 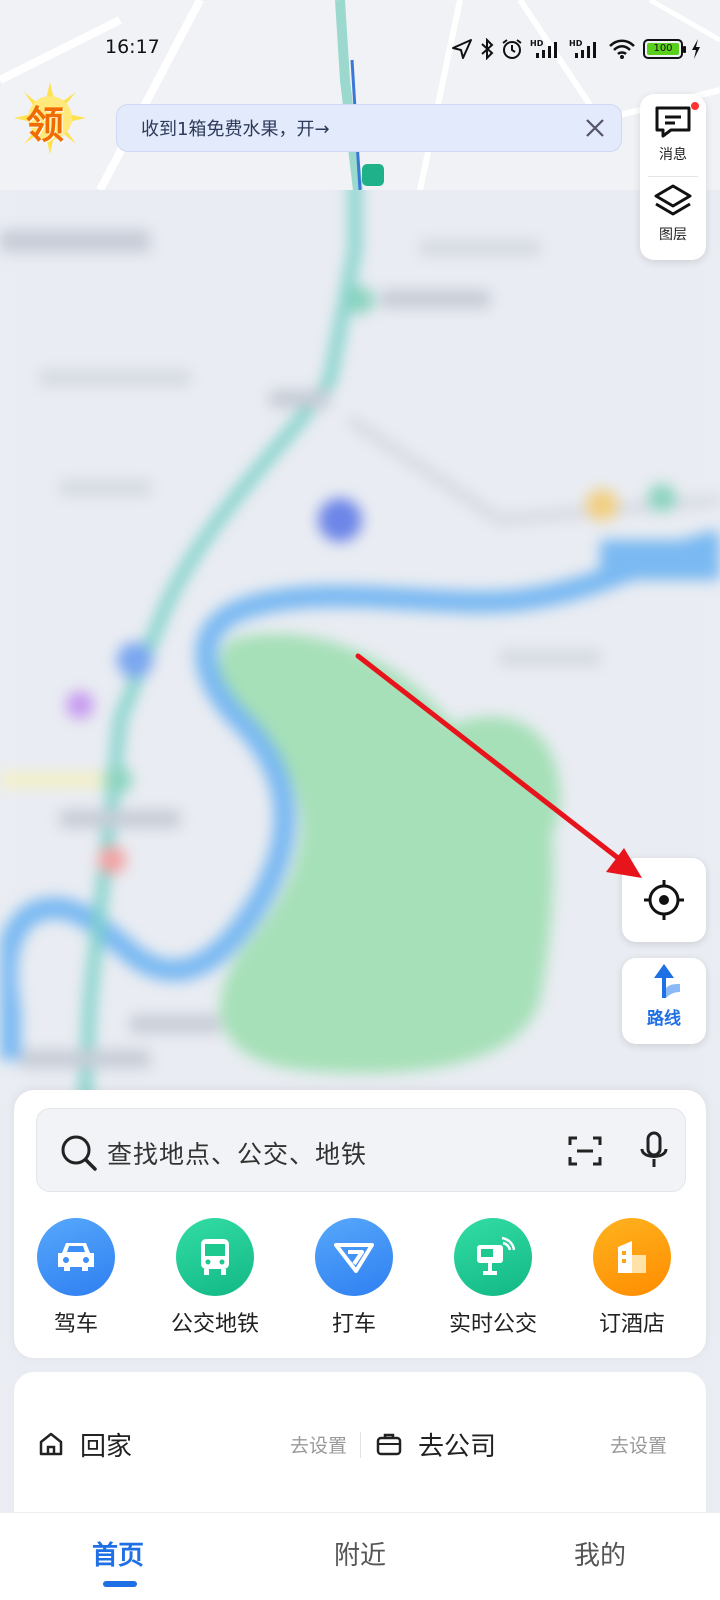 I want to click on scan-icon, so click(x=585, y=1151).